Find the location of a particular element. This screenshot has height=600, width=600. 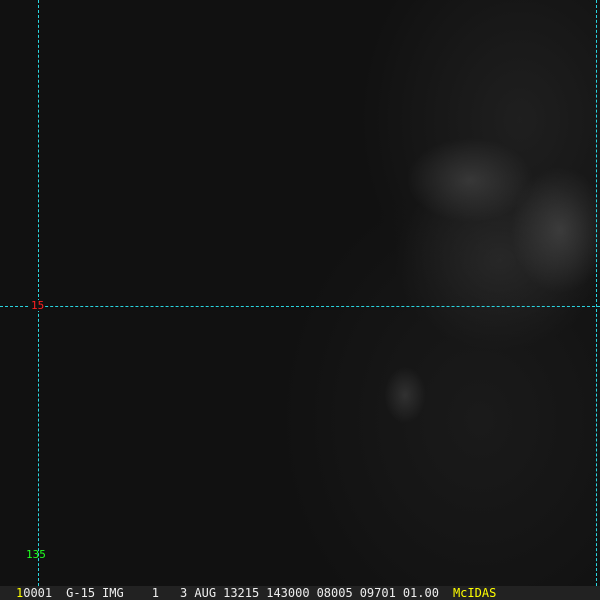

status-field-9: 09701 is located at coordinates (377, 593).